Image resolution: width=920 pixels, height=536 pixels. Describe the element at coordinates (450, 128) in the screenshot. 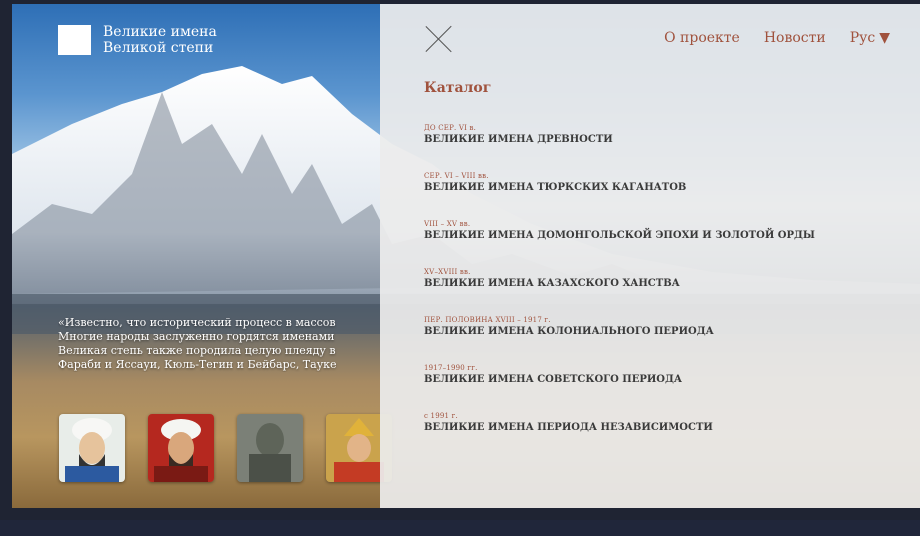

I see `period-range: ДО СЕР. VI в.` at that location.